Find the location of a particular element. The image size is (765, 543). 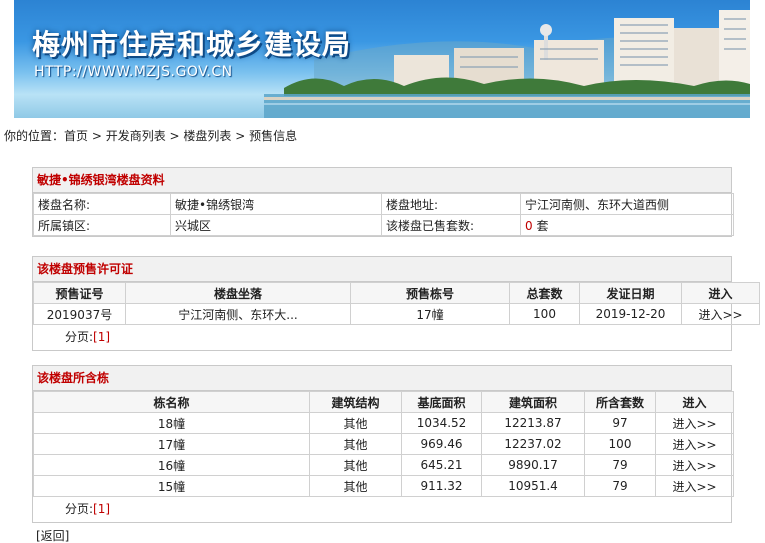

building-floor-area: 12237.02 is located at coordinates (533, 444).